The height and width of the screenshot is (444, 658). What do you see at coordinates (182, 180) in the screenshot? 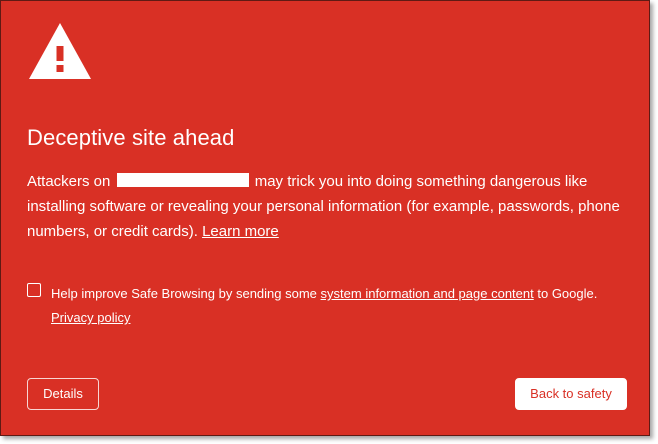
I see `redacted-site-name` at bounding box center [182, 180].